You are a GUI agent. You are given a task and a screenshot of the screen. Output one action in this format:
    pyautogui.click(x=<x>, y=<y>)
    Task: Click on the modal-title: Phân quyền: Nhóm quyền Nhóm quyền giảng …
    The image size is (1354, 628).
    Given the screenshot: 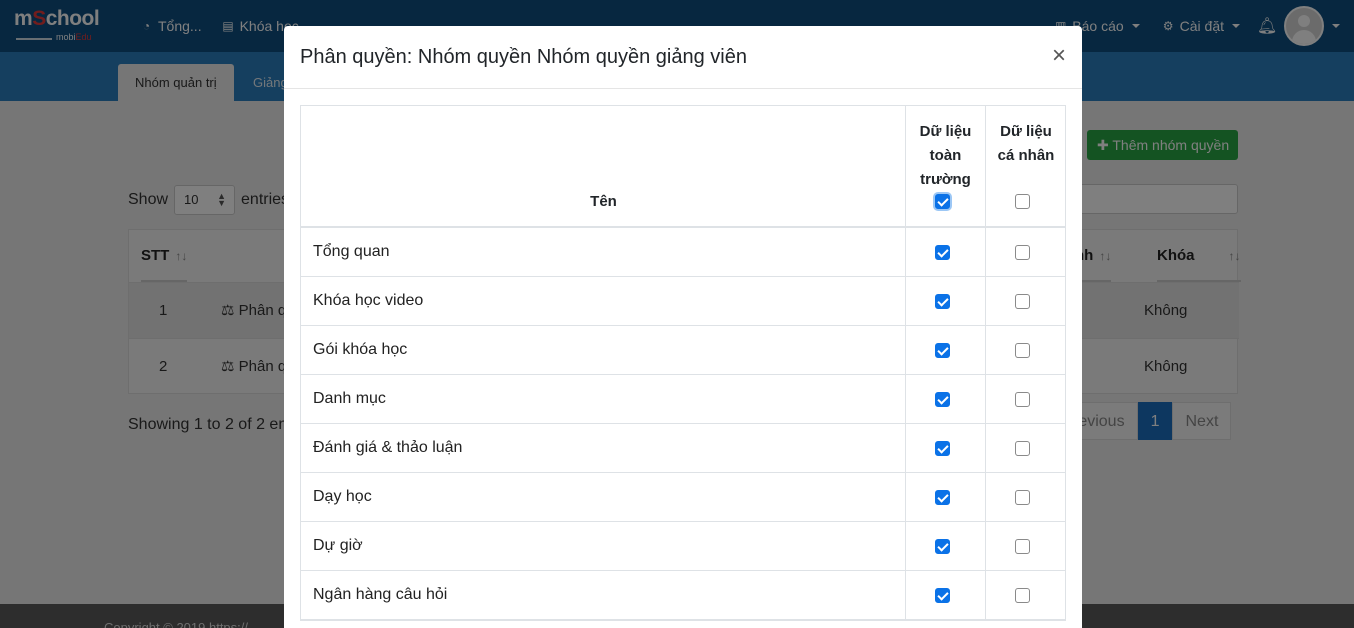 What is the action you would take?
    pyautogui.click(x=523, y=57)
    